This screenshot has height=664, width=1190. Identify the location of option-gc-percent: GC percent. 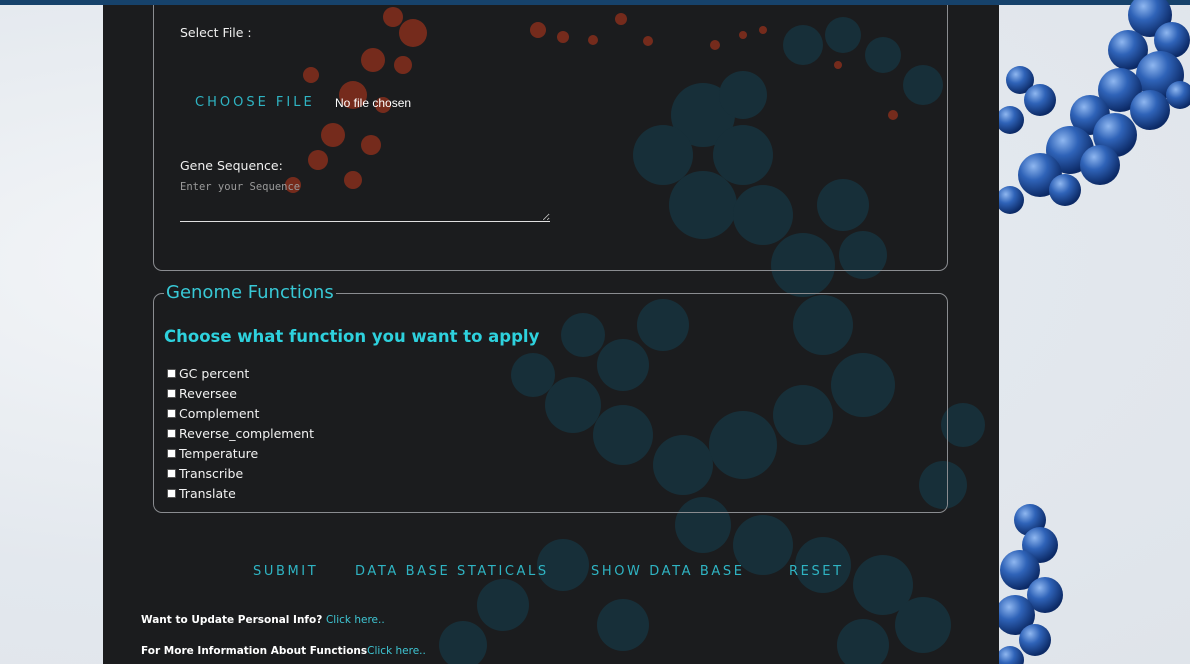
(240, 373).